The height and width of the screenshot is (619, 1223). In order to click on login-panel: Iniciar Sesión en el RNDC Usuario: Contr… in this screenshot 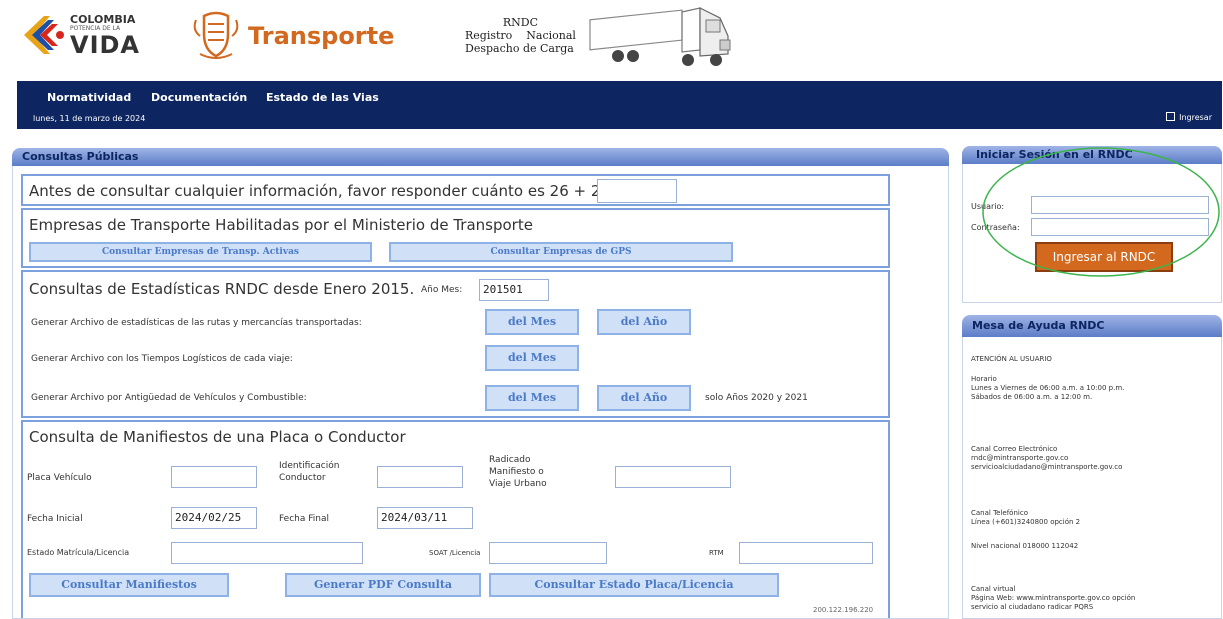, I will do `click(1092, 224)`.